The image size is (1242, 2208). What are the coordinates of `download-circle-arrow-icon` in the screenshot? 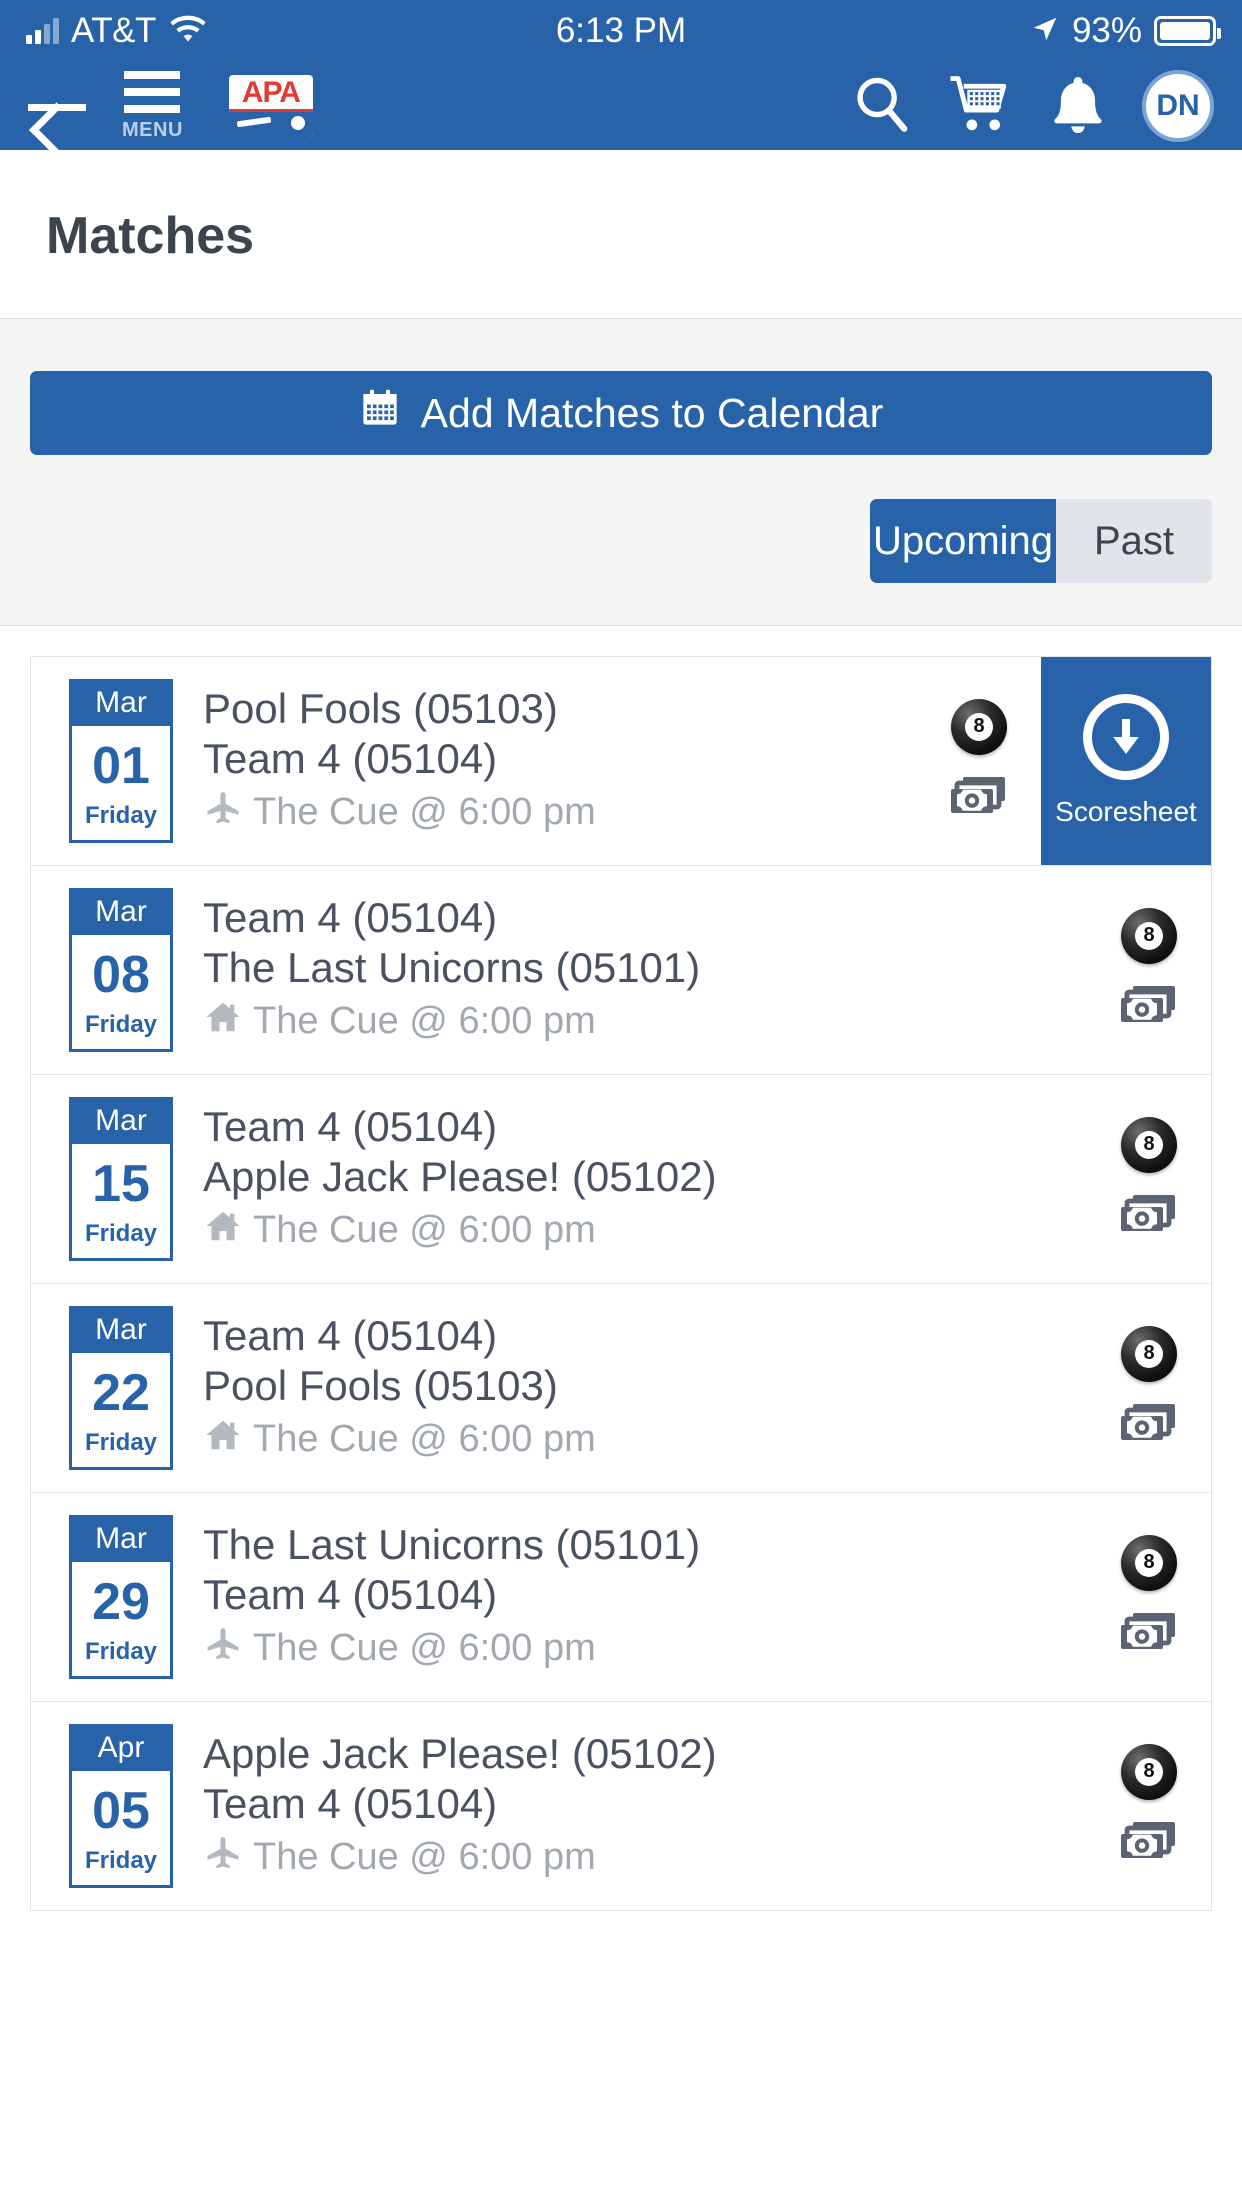 It's located at (1126, 737).